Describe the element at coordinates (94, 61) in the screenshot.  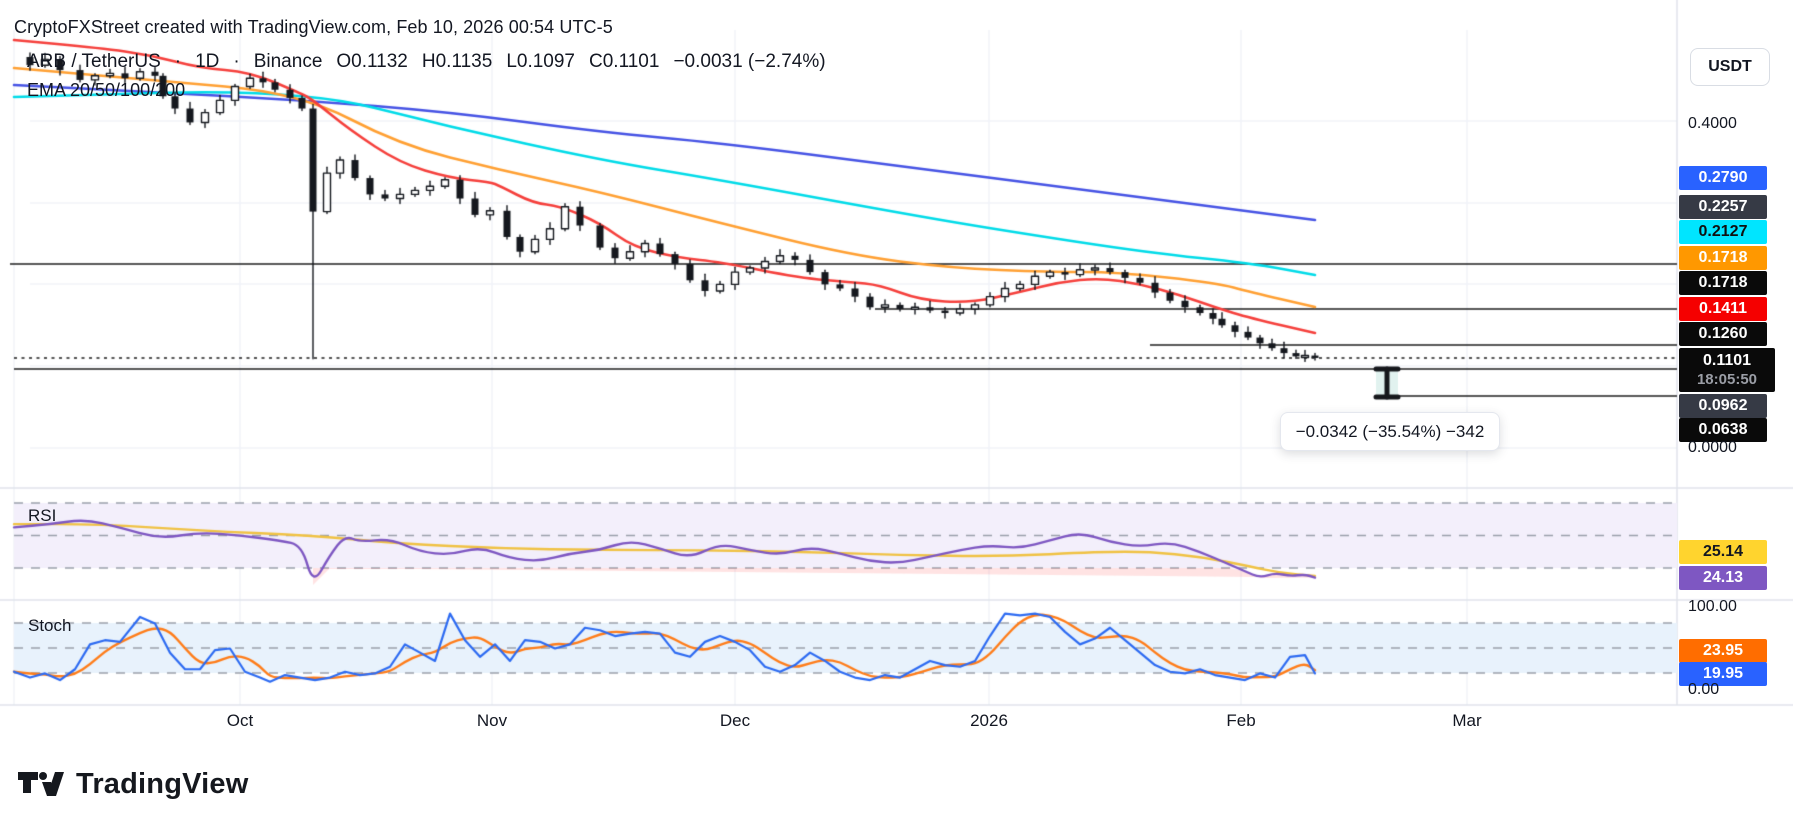
I see `symbol-pair: ARB / TetherUS` at that location.